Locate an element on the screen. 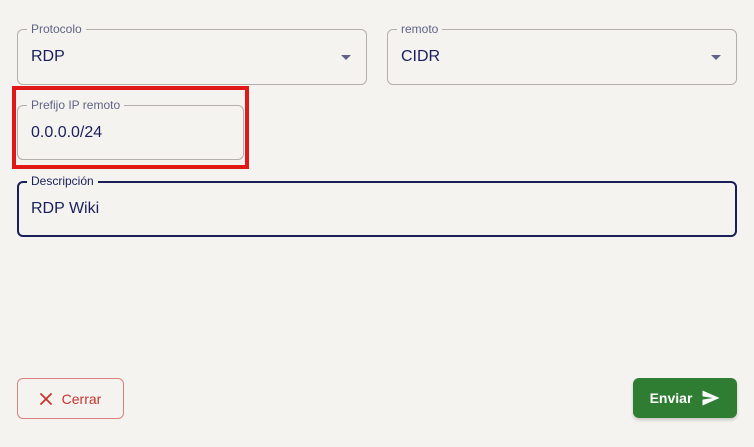  send-button-label: Enviar is located at coordinates (671, 398).